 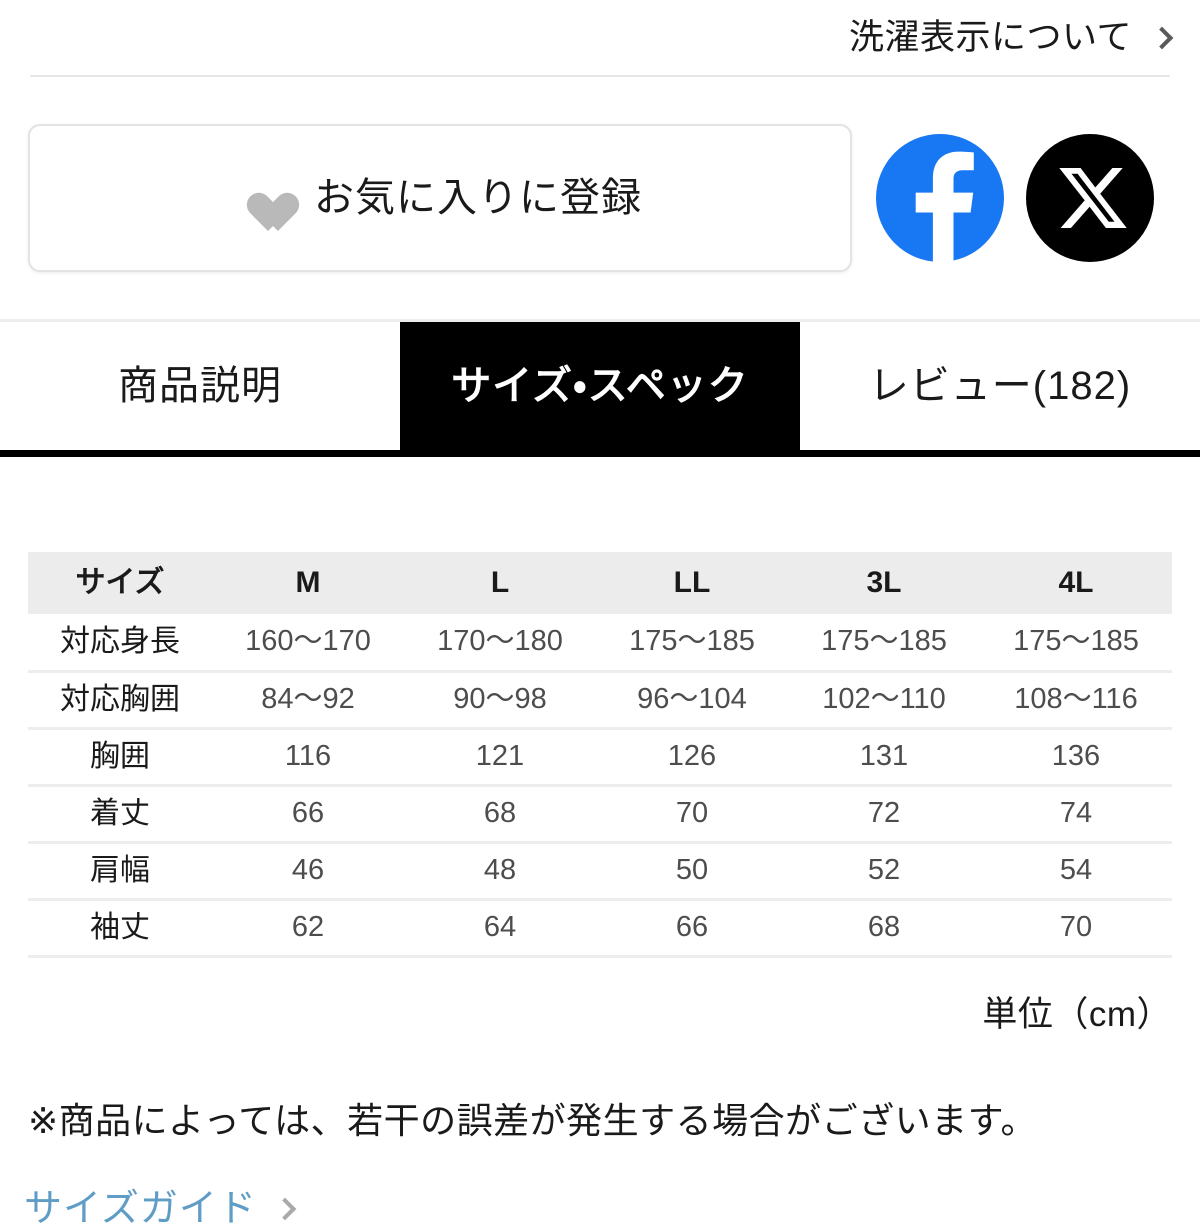 What do you see at coordinates (600, 453) in the screenshot?
I see `tab-active-underline` at bounding box center [600, 453].